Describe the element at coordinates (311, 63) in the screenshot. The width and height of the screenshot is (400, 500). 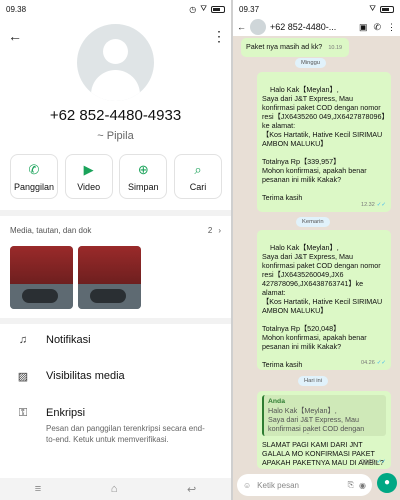
I see `date-chip: Minggu` at that location.